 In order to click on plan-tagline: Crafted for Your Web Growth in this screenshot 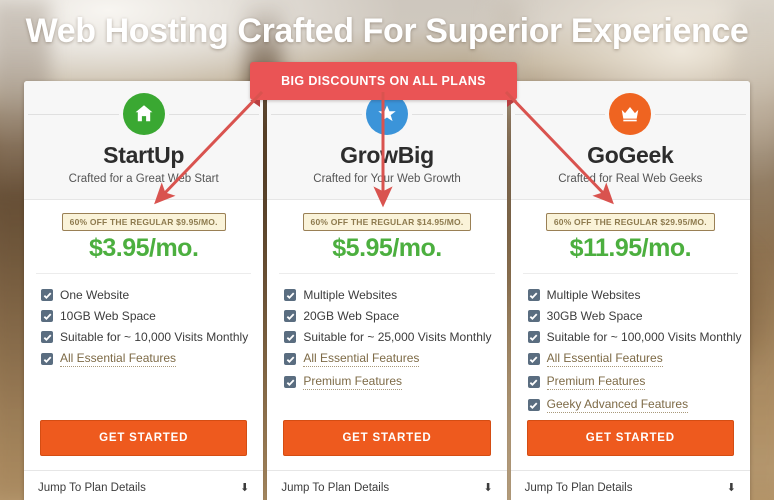, I will do `click(387, 179)`.